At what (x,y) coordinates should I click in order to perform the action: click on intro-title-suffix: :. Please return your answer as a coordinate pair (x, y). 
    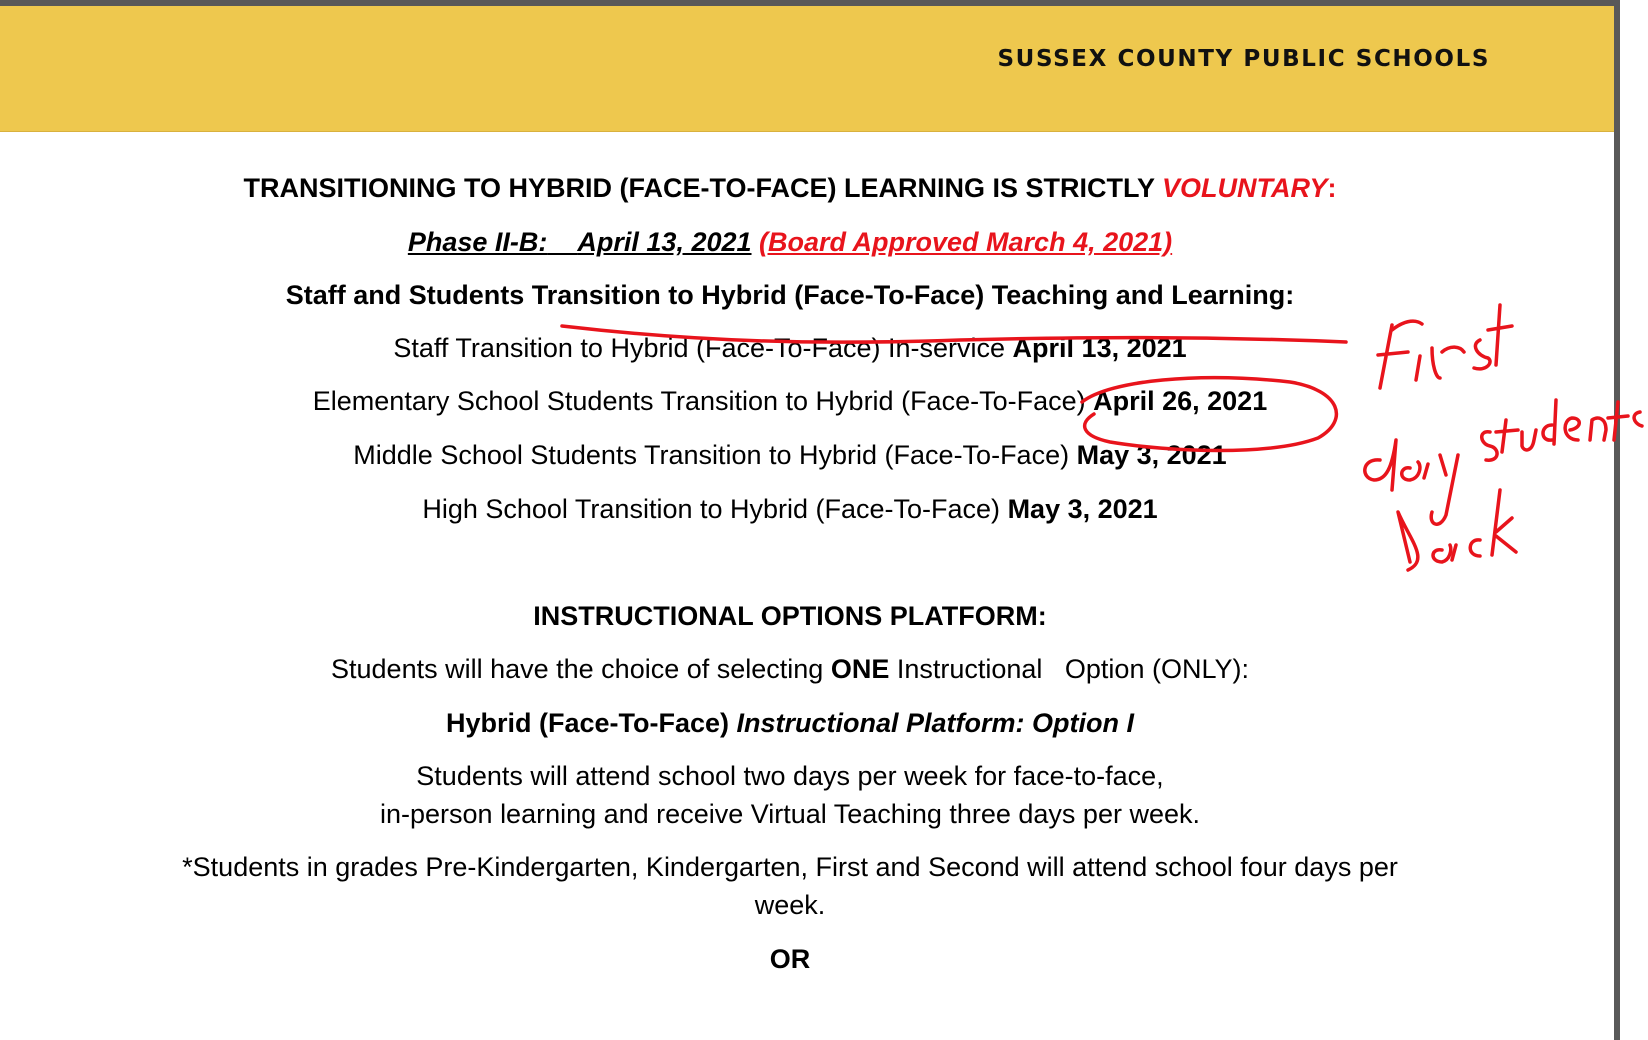
    Looking at the image, I should click on (1332, 188).